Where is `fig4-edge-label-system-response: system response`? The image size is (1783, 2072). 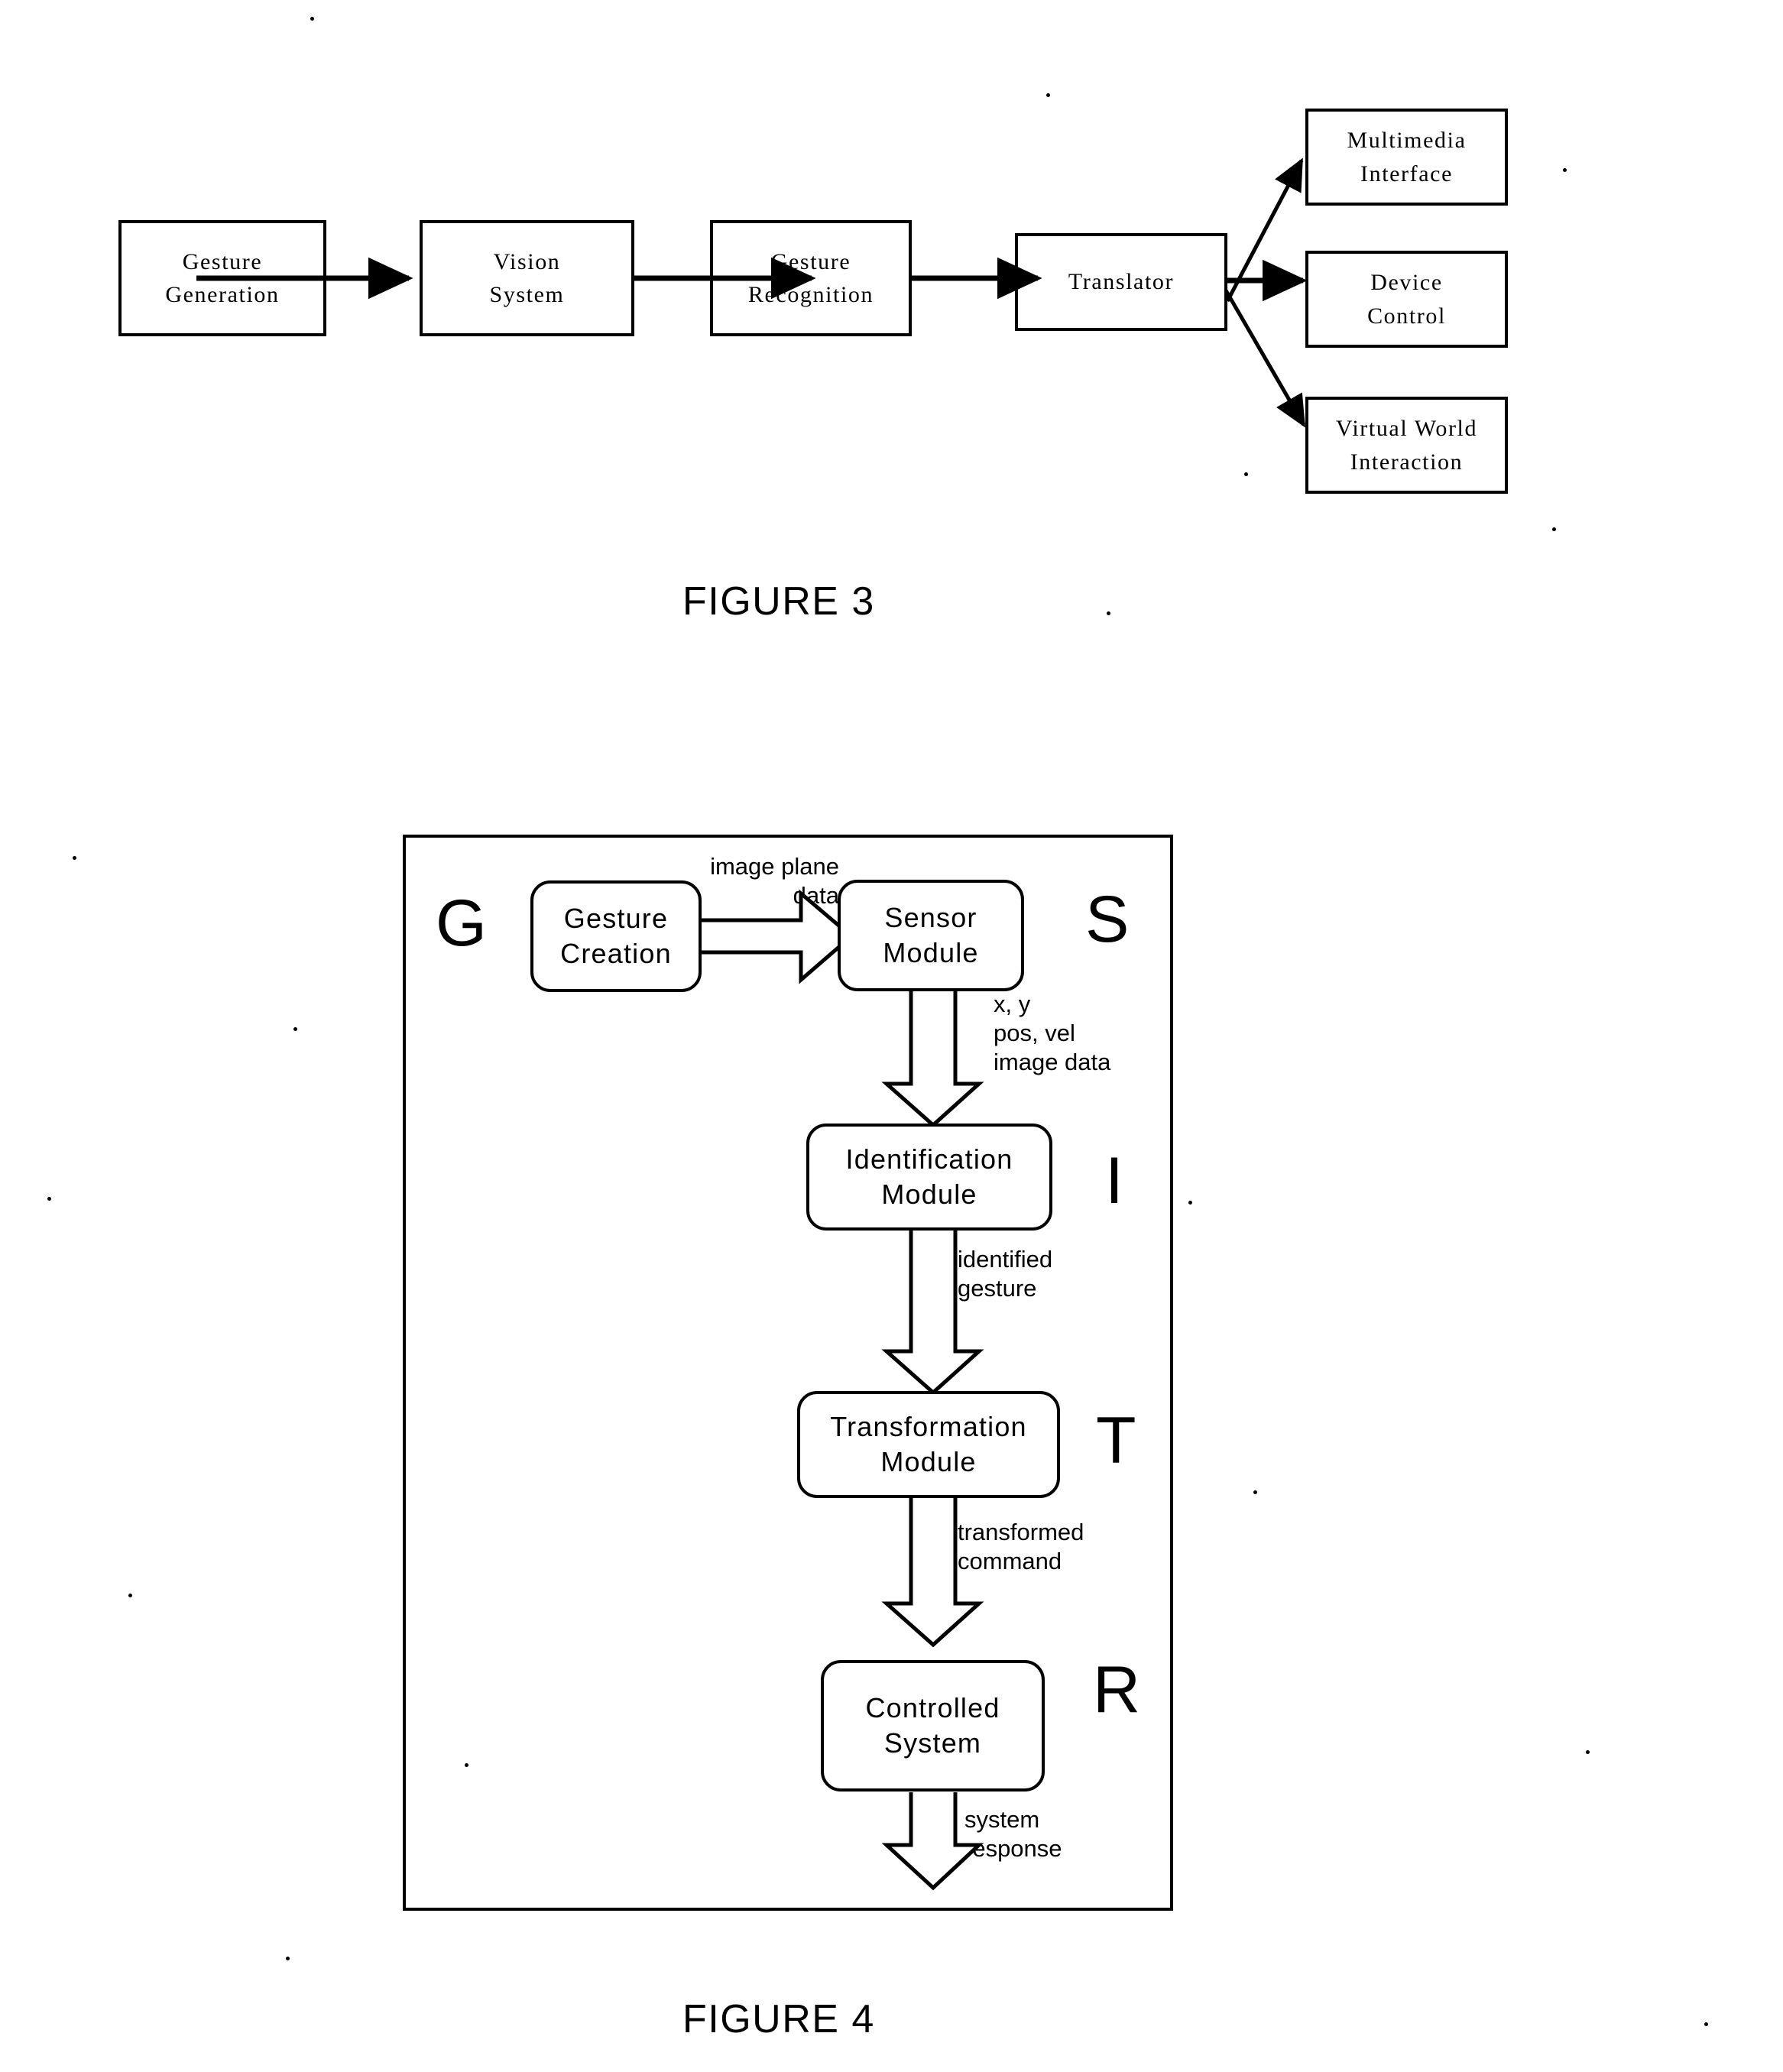 fig4-edge-label-system-response: system response is located at coordinates (1013, 1834).